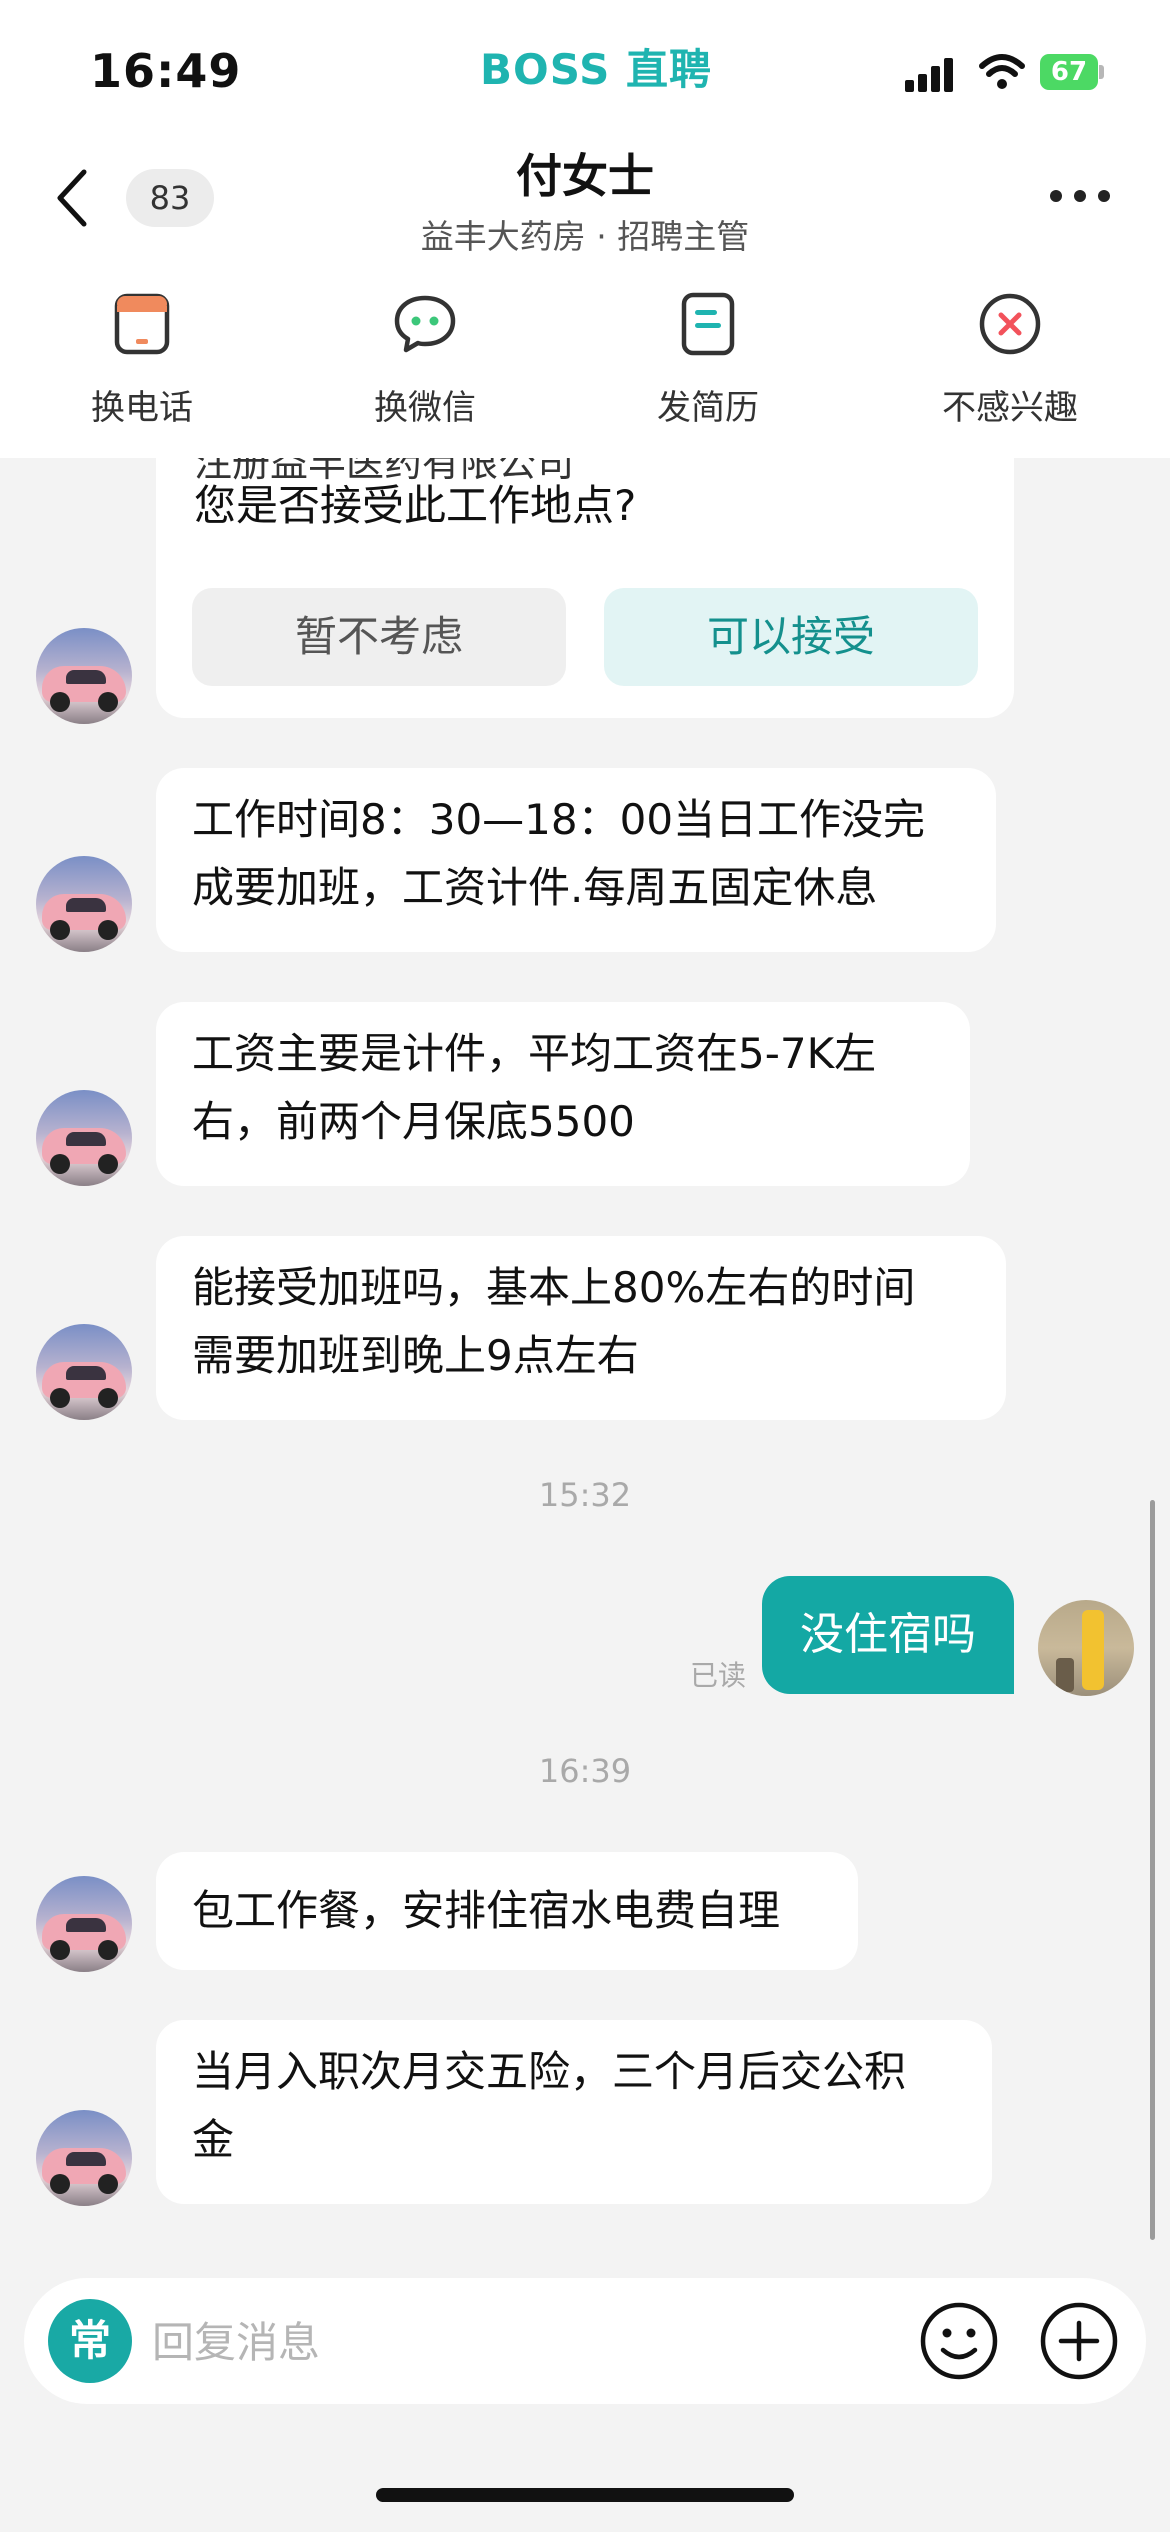 The width and height of the screenshot is (1170, 2532). I want to click on wechat-icon, so click(425, 324).